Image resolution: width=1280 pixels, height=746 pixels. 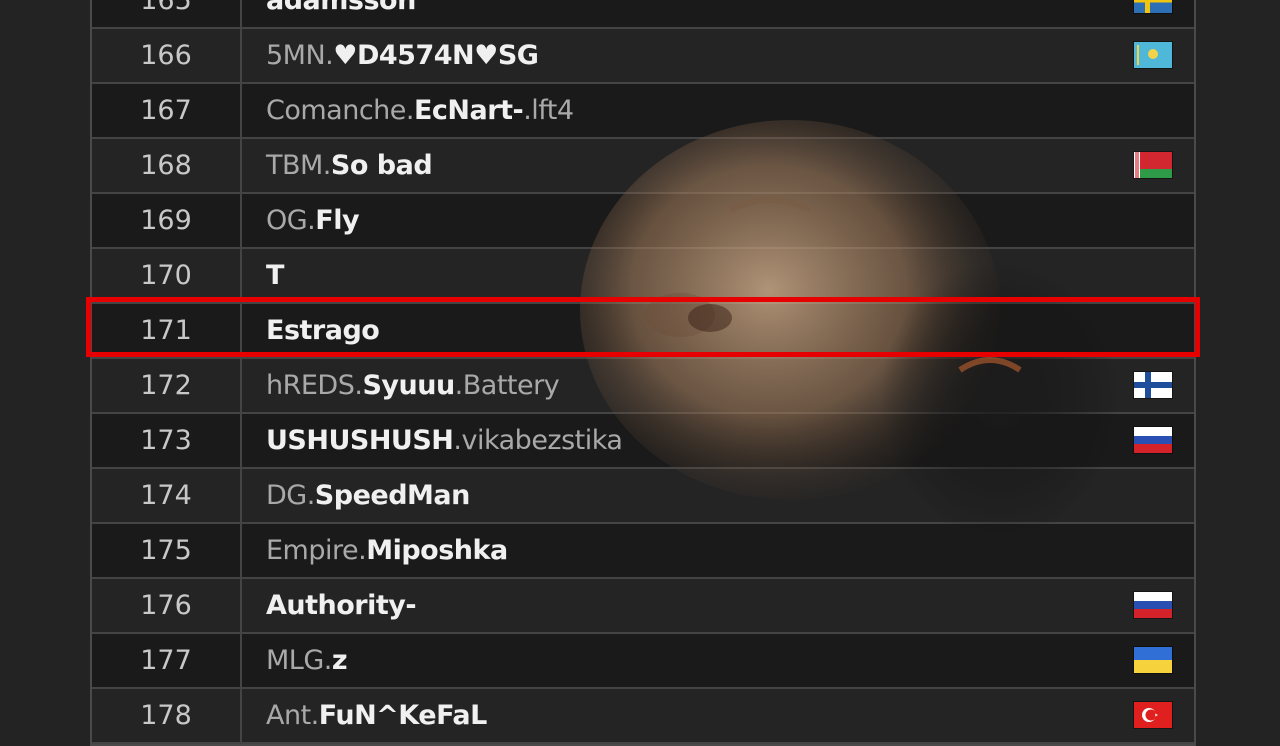 I want to click on team-tag: Ant., so click(x=292, y=715).